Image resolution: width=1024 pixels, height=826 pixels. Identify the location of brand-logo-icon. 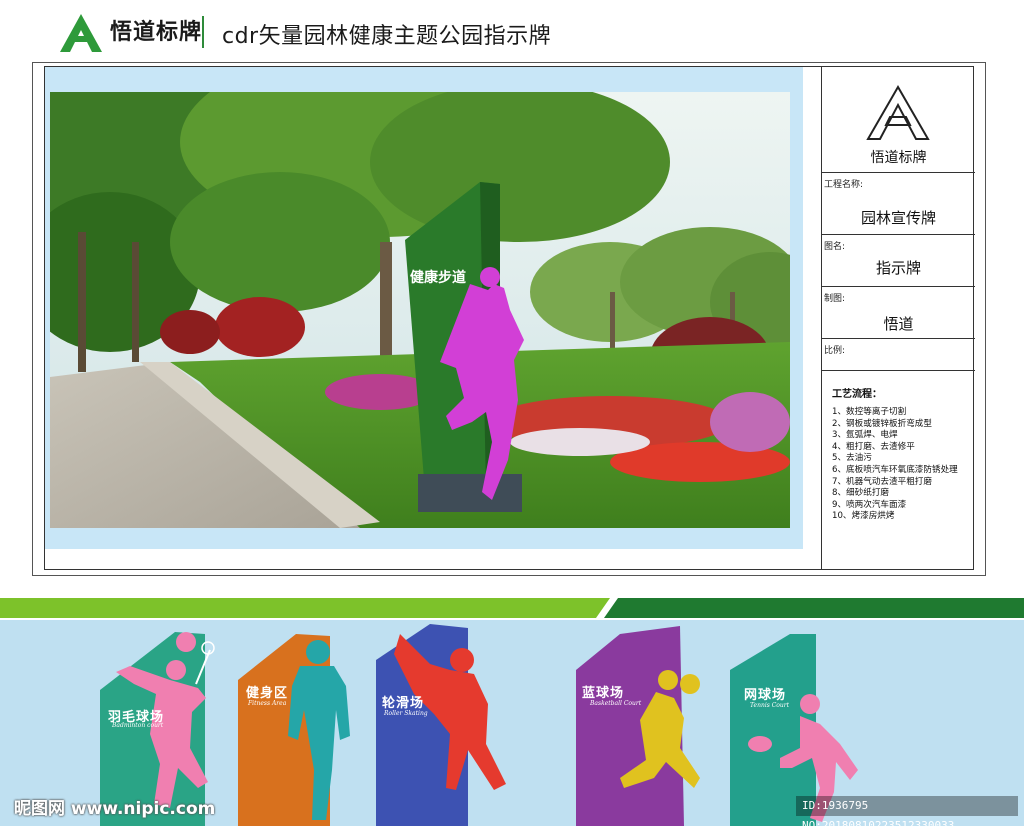
(81, 33).